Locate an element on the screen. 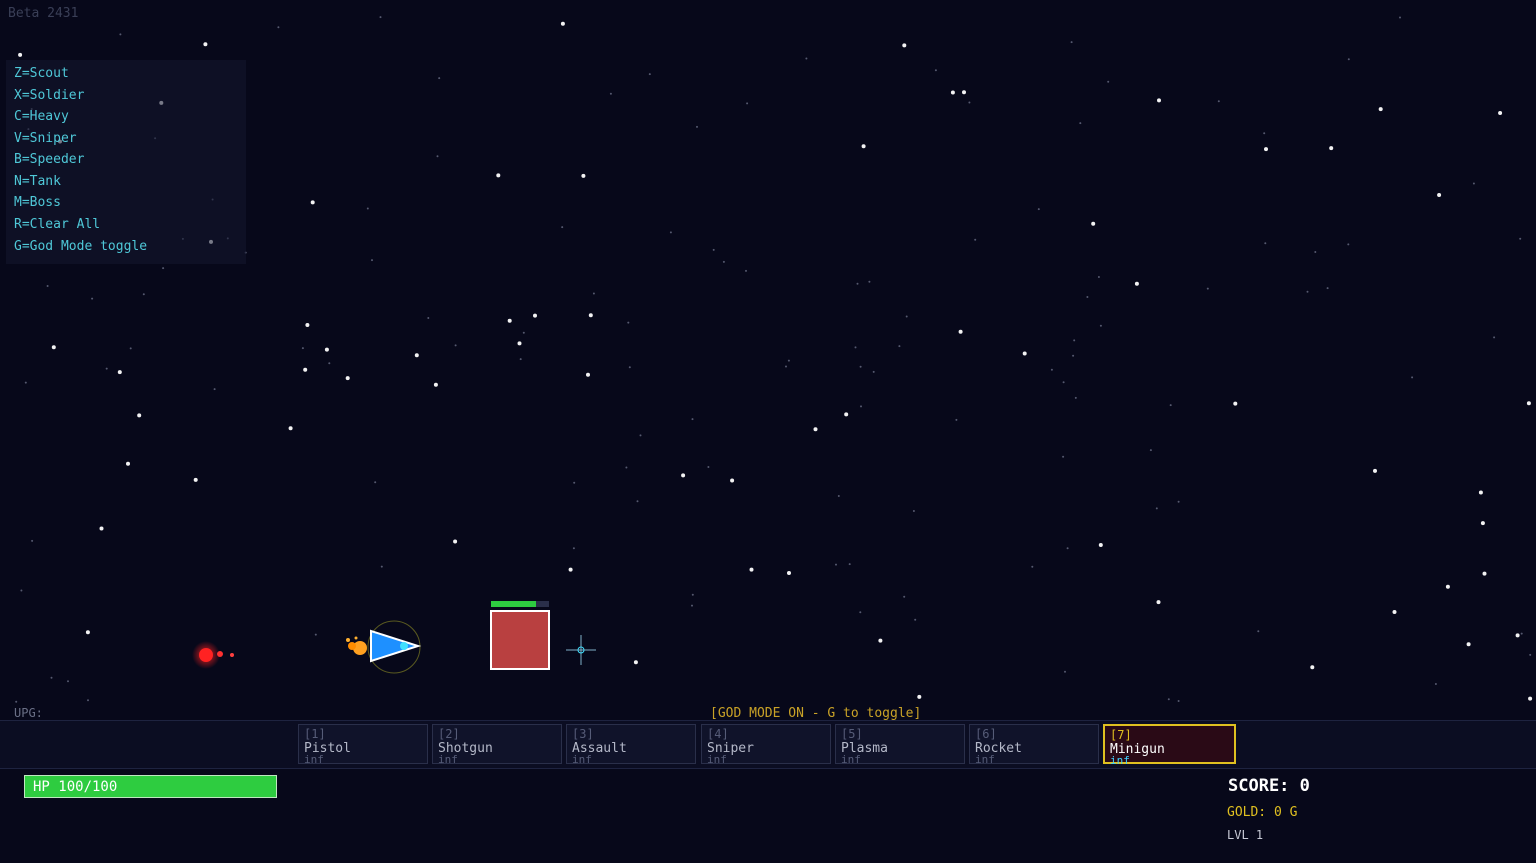  score-display: SCORE: 0 is located at coordinates (1269, 786).